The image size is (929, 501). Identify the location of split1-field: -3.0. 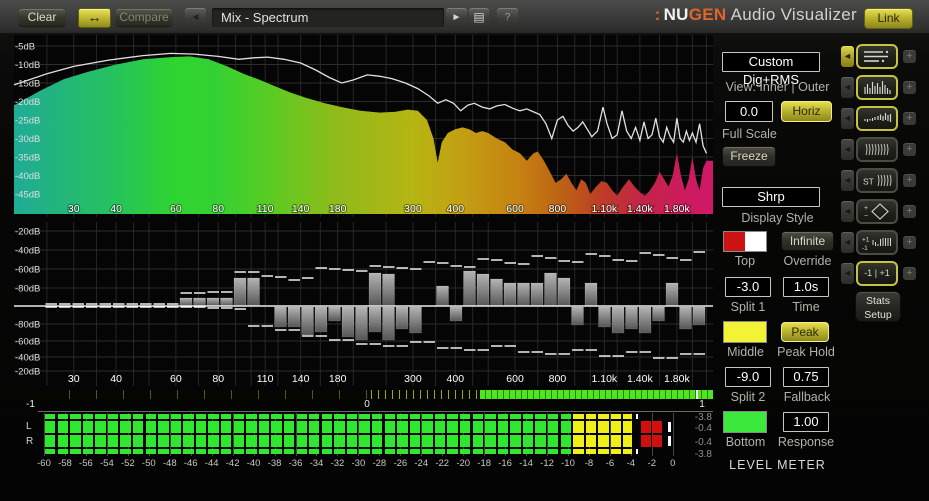
(748, 287).